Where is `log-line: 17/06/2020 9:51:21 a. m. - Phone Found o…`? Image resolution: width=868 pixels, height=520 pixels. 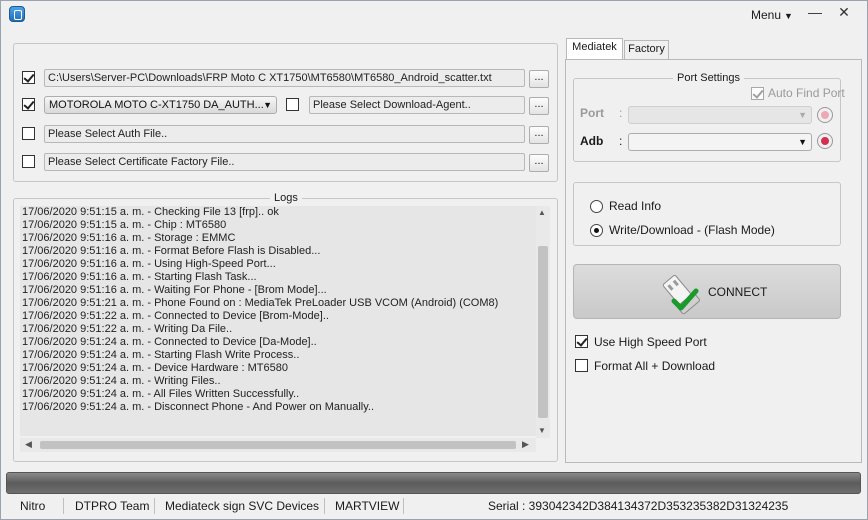
log-line: 17/06/2020 9:51:21 a. m. - Phone Found o… is located at coordinates (260, 303).